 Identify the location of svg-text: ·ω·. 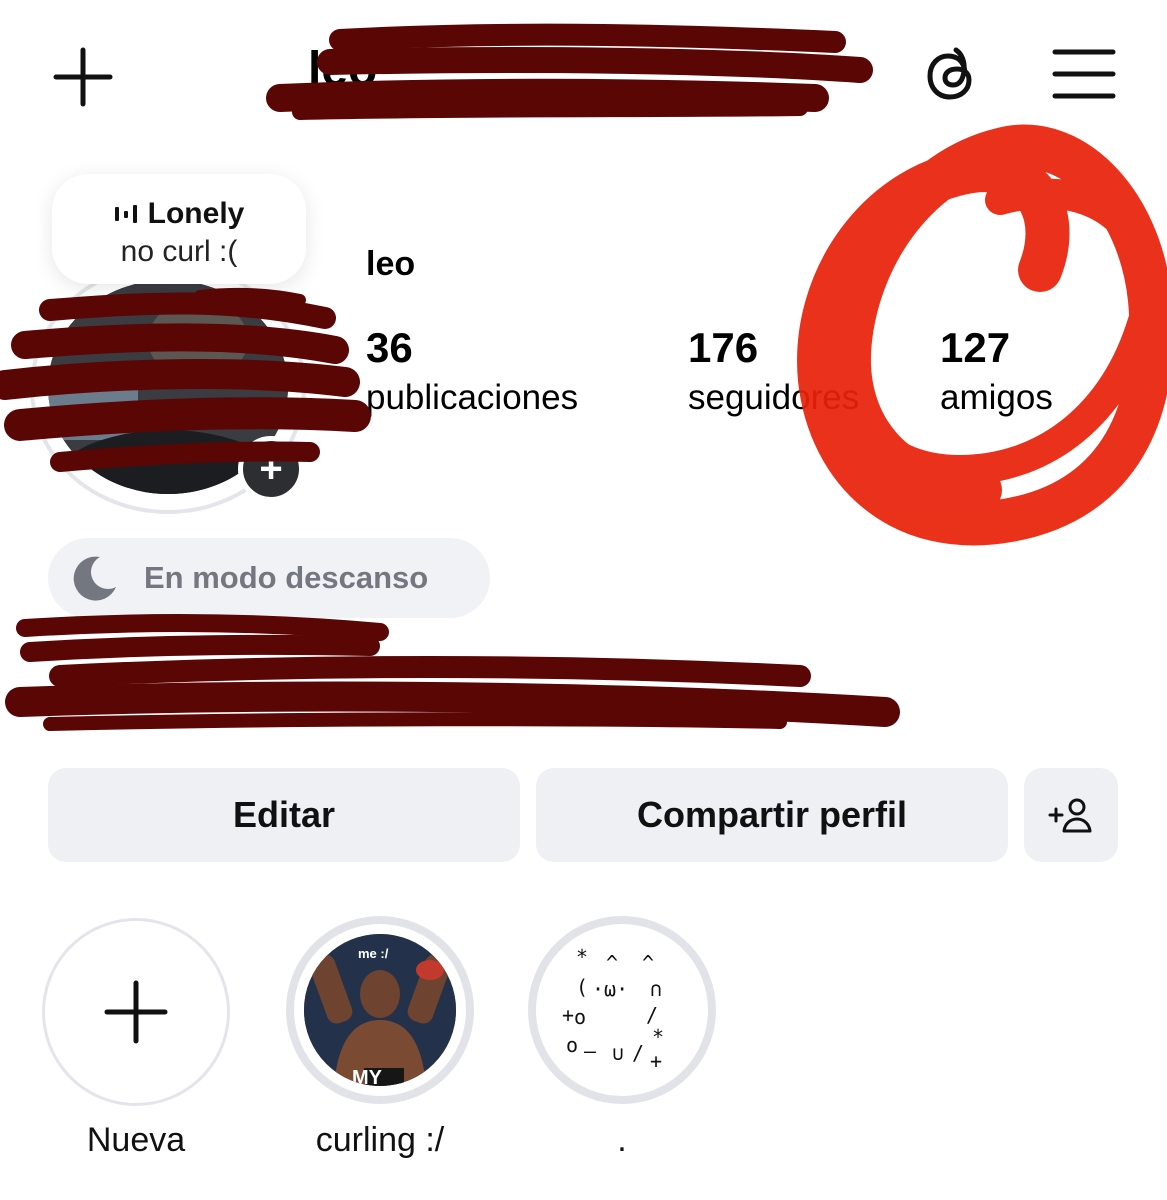
(610, 989).